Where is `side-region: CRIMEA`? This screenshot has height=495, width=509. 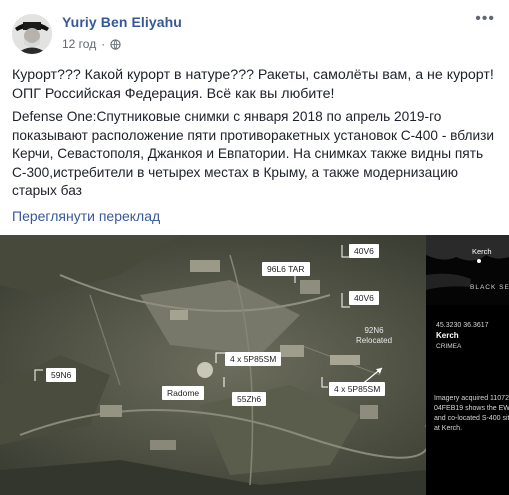
side-region: CRIMEA is located at coordinates (449, 346).